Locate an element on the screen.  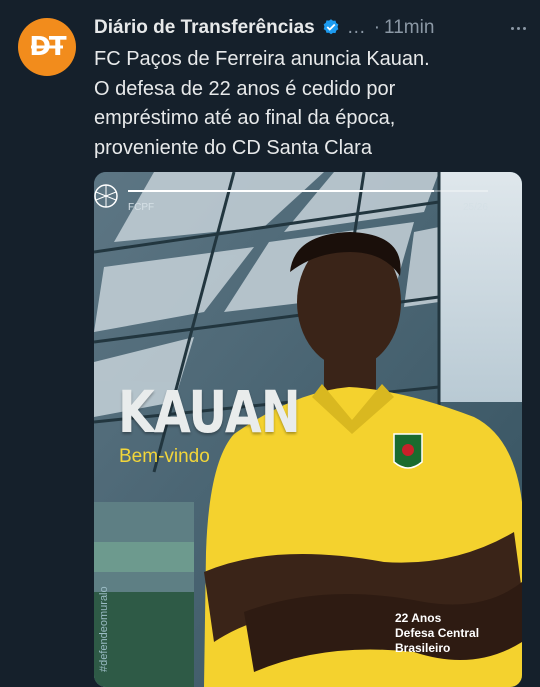
tweet-header: Diário de Transferências … · 11min is located at coordinates (311, 28).